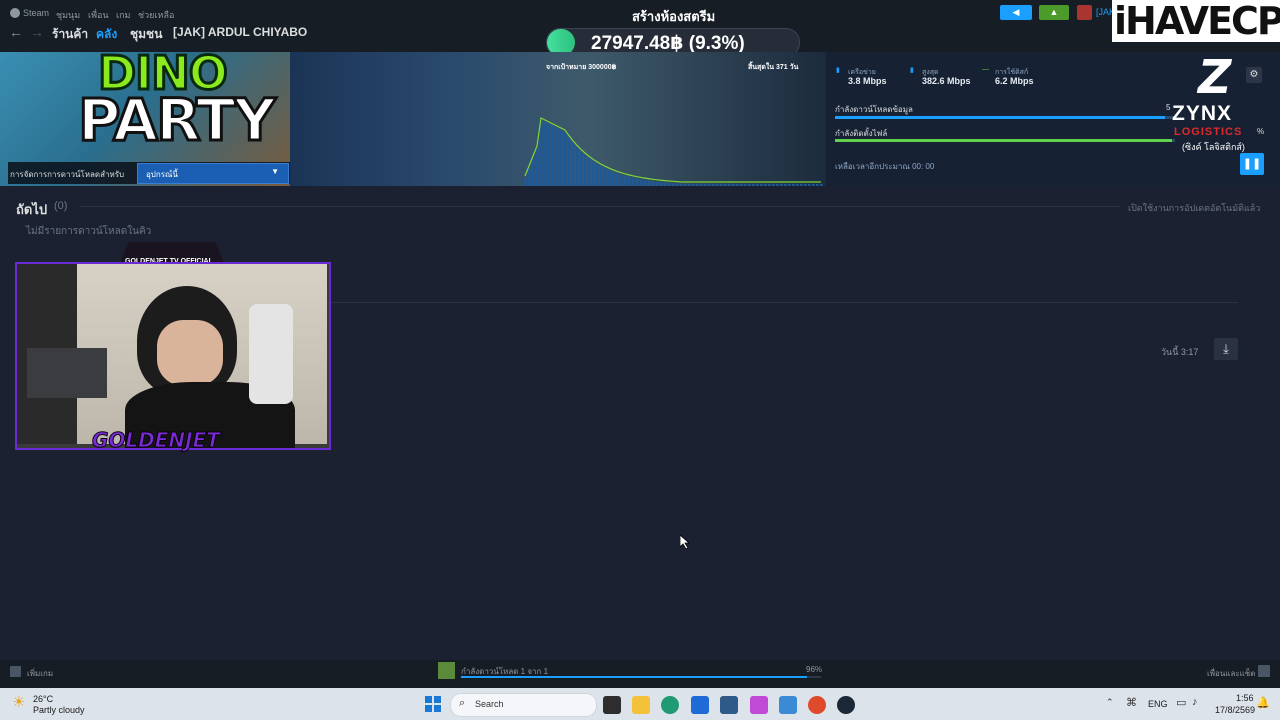 The height and width of the screenshot is (720, 1280). I want to click on task-view-icon, so click(612, 705).